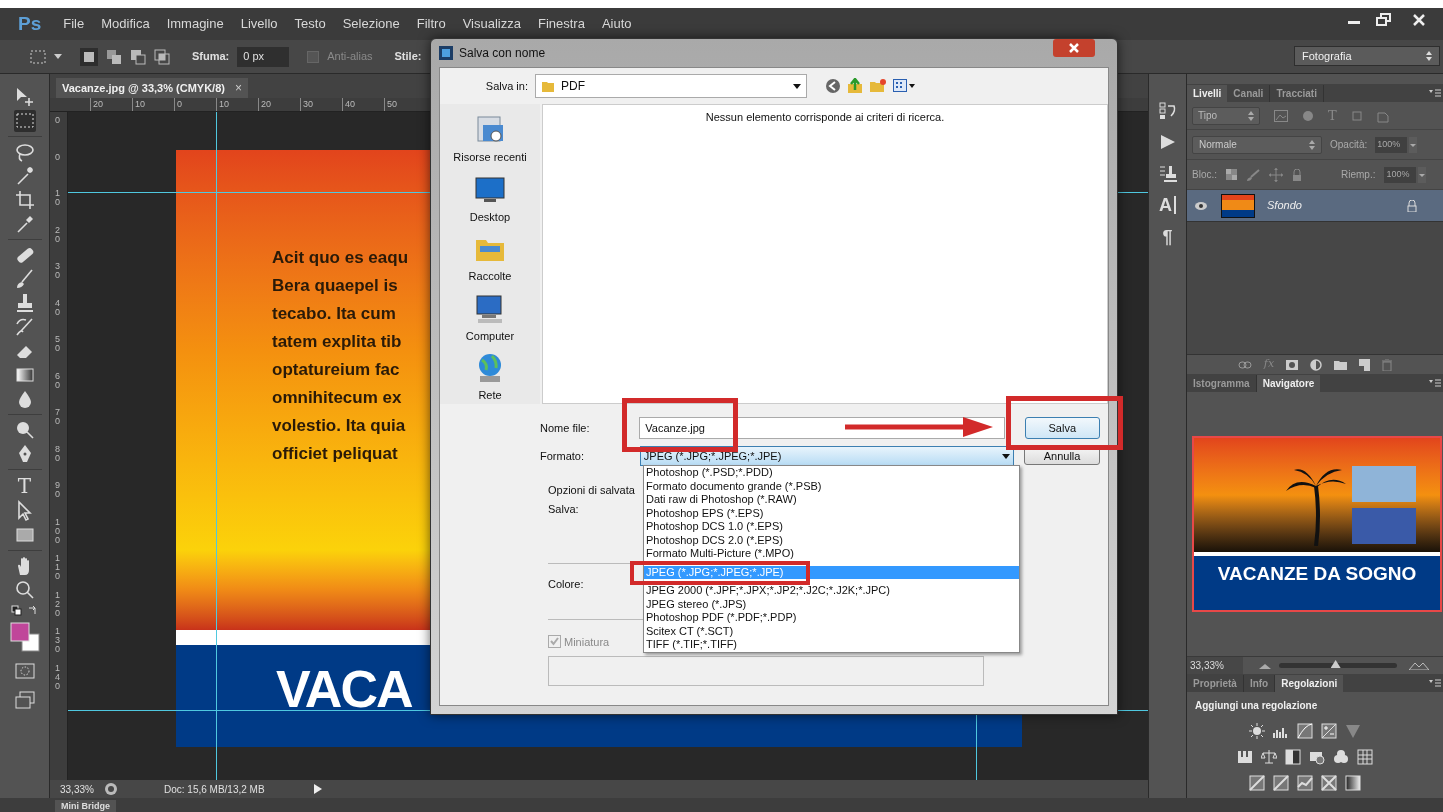 The height and width of the screenshot is (812, 1443). Describe the element at coordinates (1074, 48) in the screenshot. I see `close-button` at that location.